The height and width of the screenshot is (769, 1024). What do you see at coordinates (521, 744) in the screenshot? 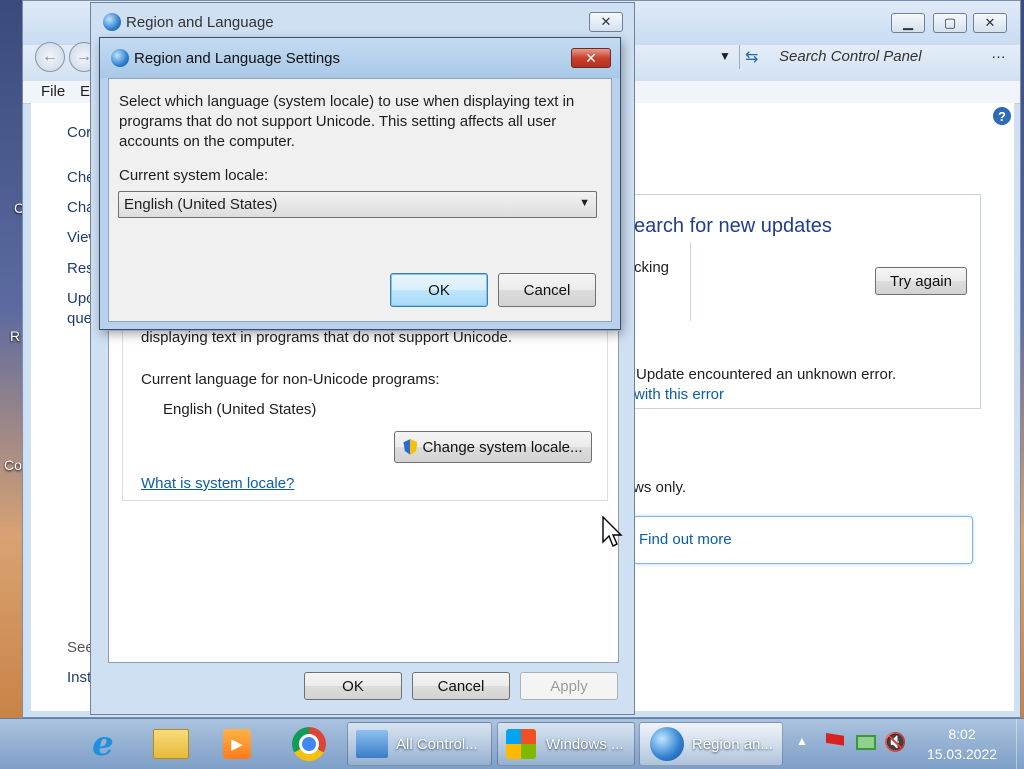
I see `windows-update-icon` at bounding box center [521, 744].